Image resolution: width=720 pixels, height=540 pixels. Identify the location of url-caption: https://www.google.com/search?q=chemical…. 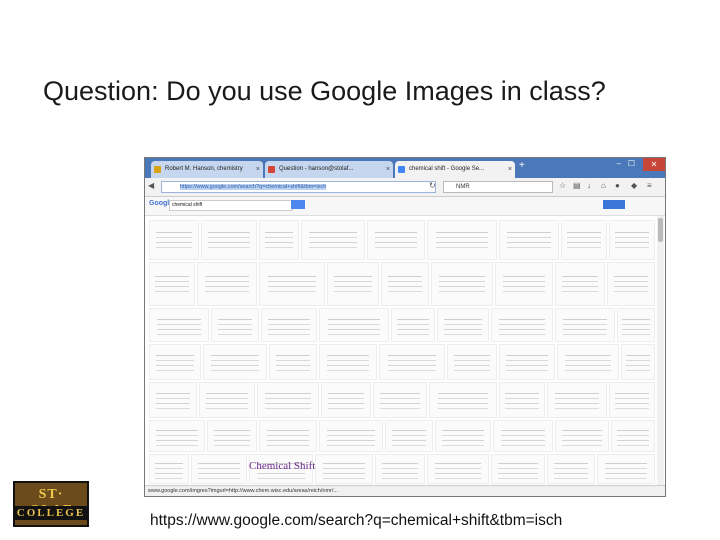
(356, 520).